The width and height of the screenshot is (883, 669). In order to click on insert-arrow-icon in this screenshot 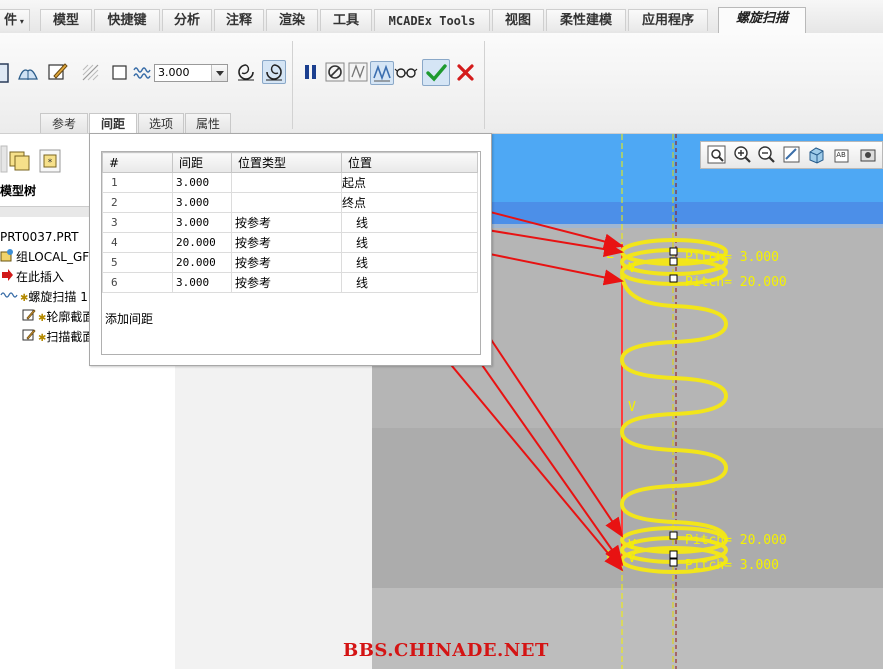, I will do `click(7, 277)`.